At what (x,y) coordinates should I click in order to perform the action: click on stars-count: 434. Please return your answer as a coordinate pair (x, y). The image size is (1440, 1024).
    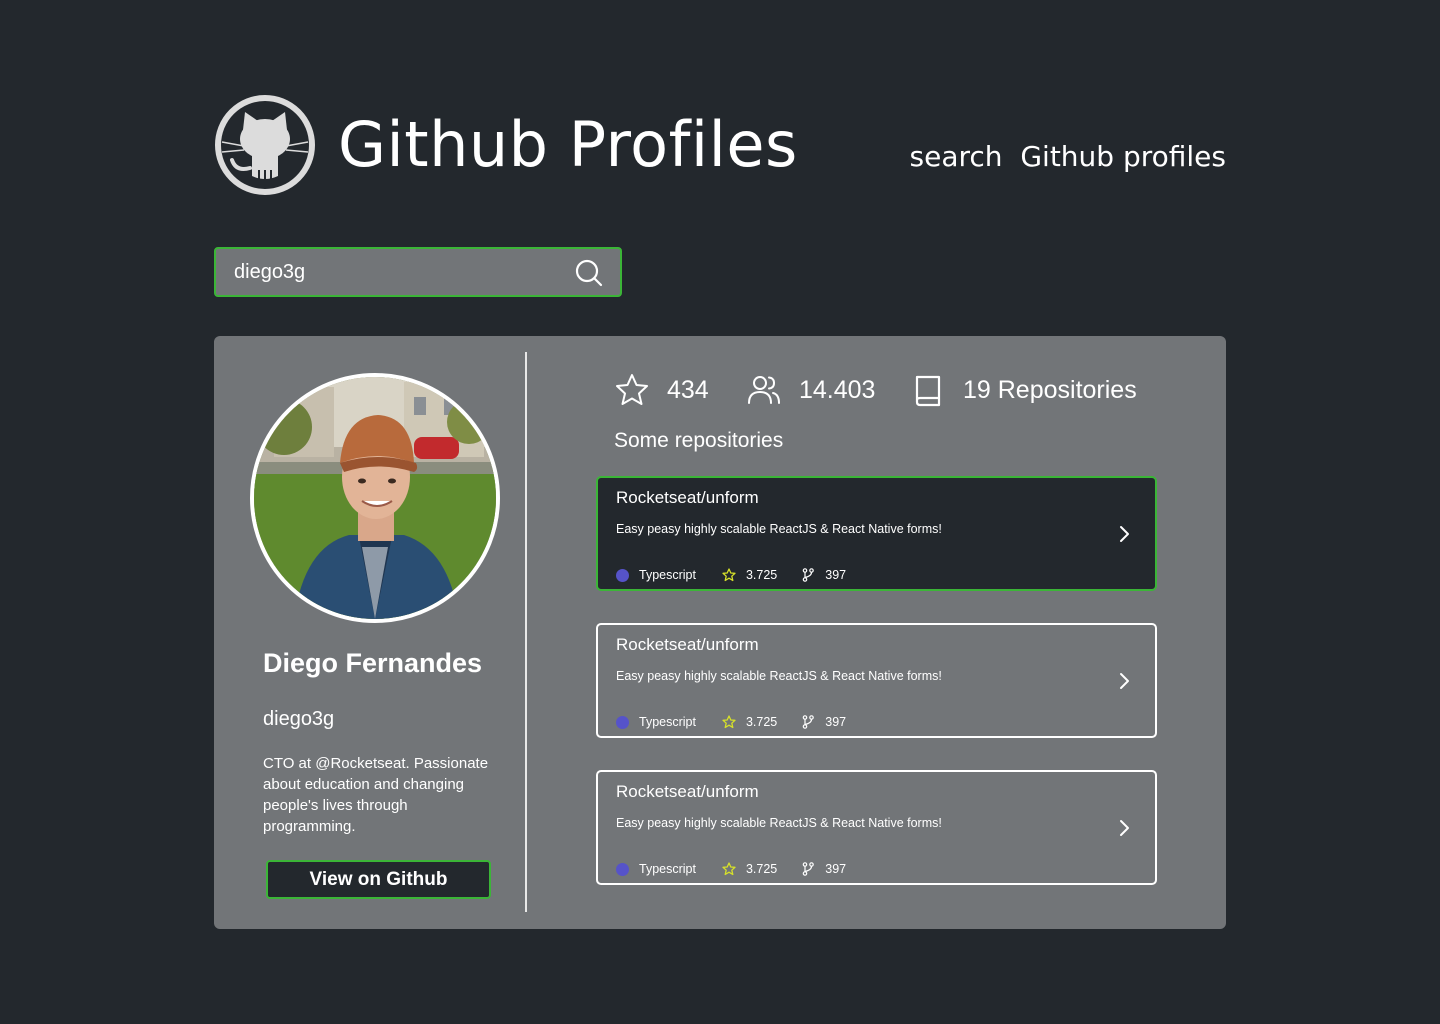
    Looking at the image, I should click on (688, 389).